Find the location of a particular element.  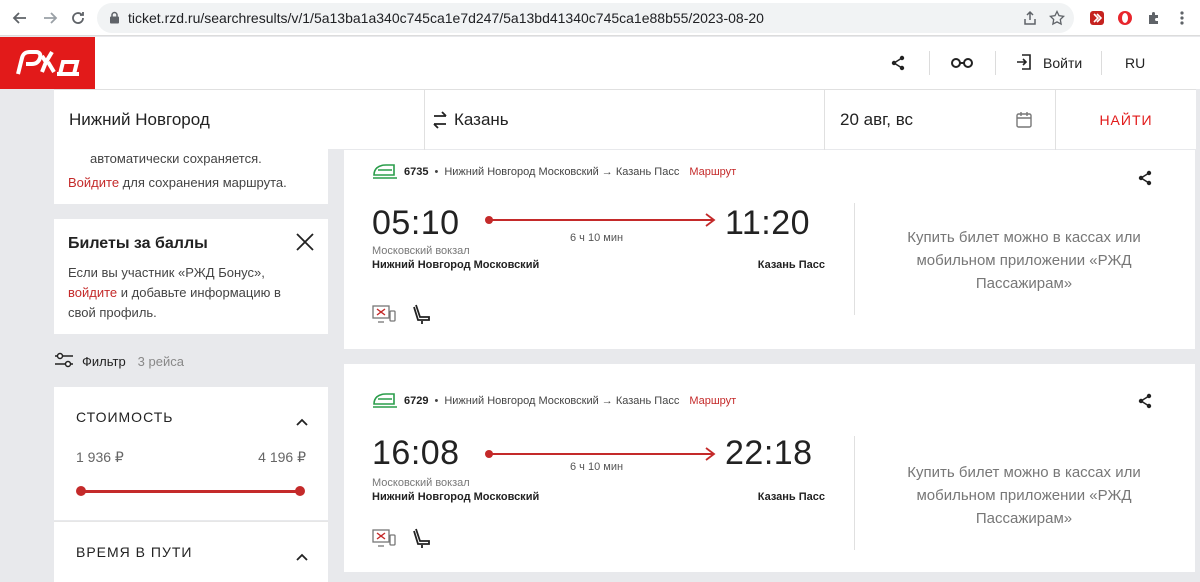

filter-count: 3 рейса is located at coordinates (160, 361).